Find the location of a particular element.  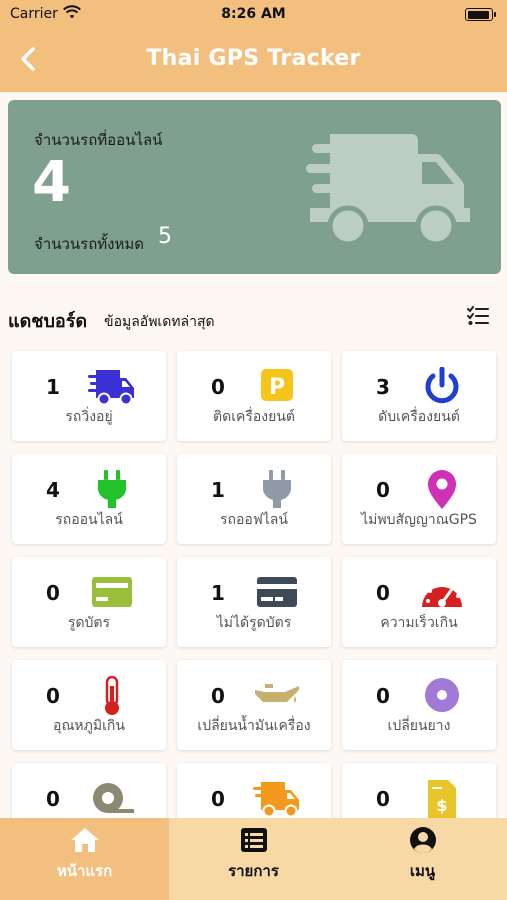

tile-no-gps: 0 ไม่พบสัญญาณGPS is located at coordinates (419, 499).